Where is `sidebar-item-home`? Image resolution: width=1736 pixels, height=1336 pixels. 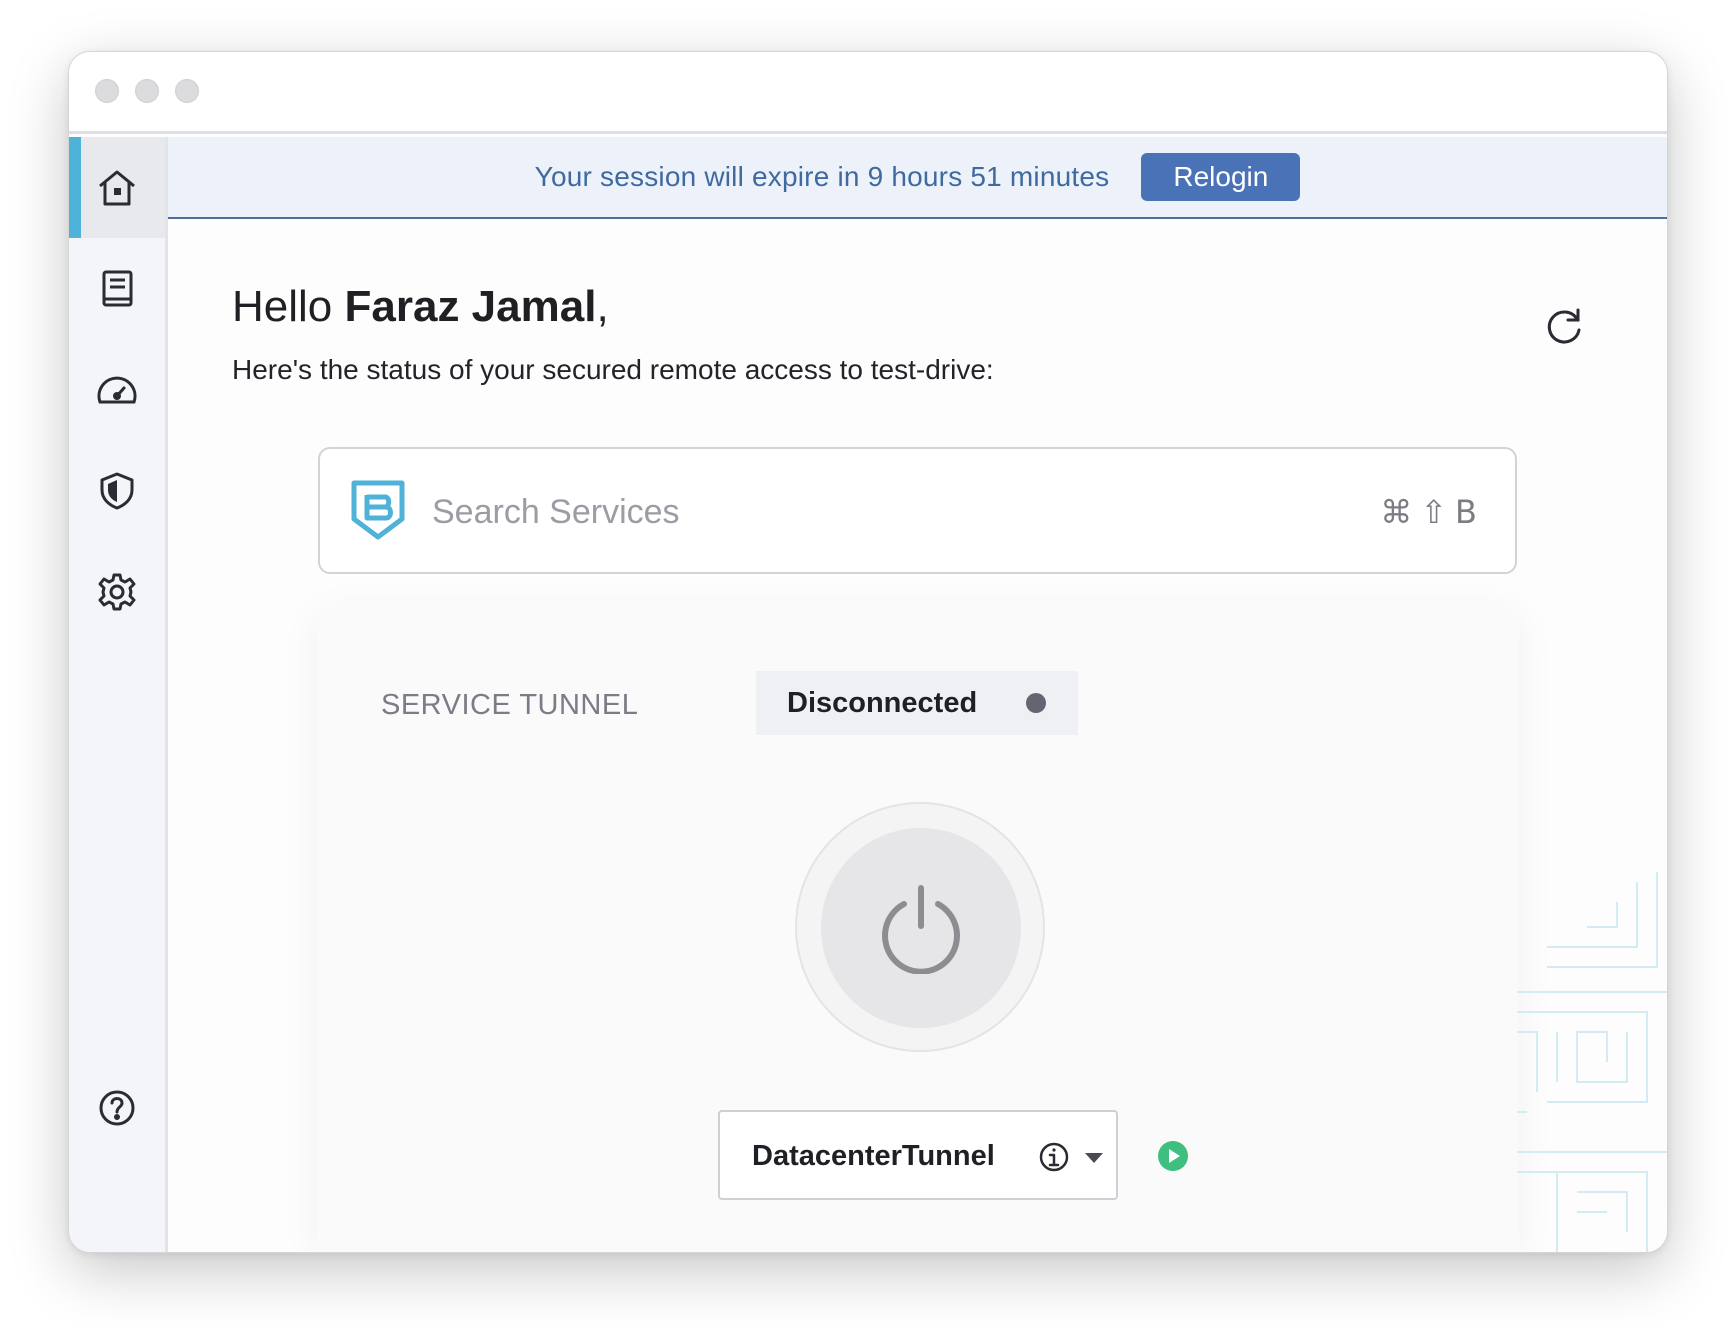 sidebar-item-home is located at coordinates (117, 187).